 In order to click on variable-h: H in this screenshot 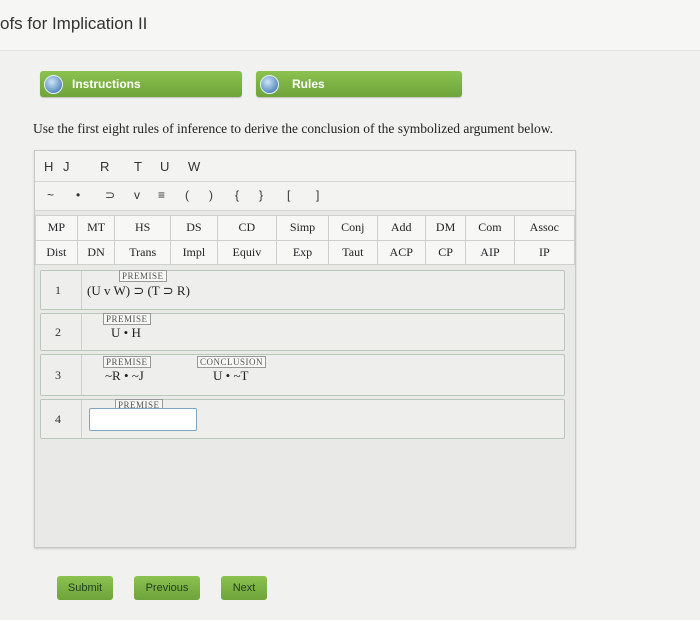, I will do `click(48, 166)`.